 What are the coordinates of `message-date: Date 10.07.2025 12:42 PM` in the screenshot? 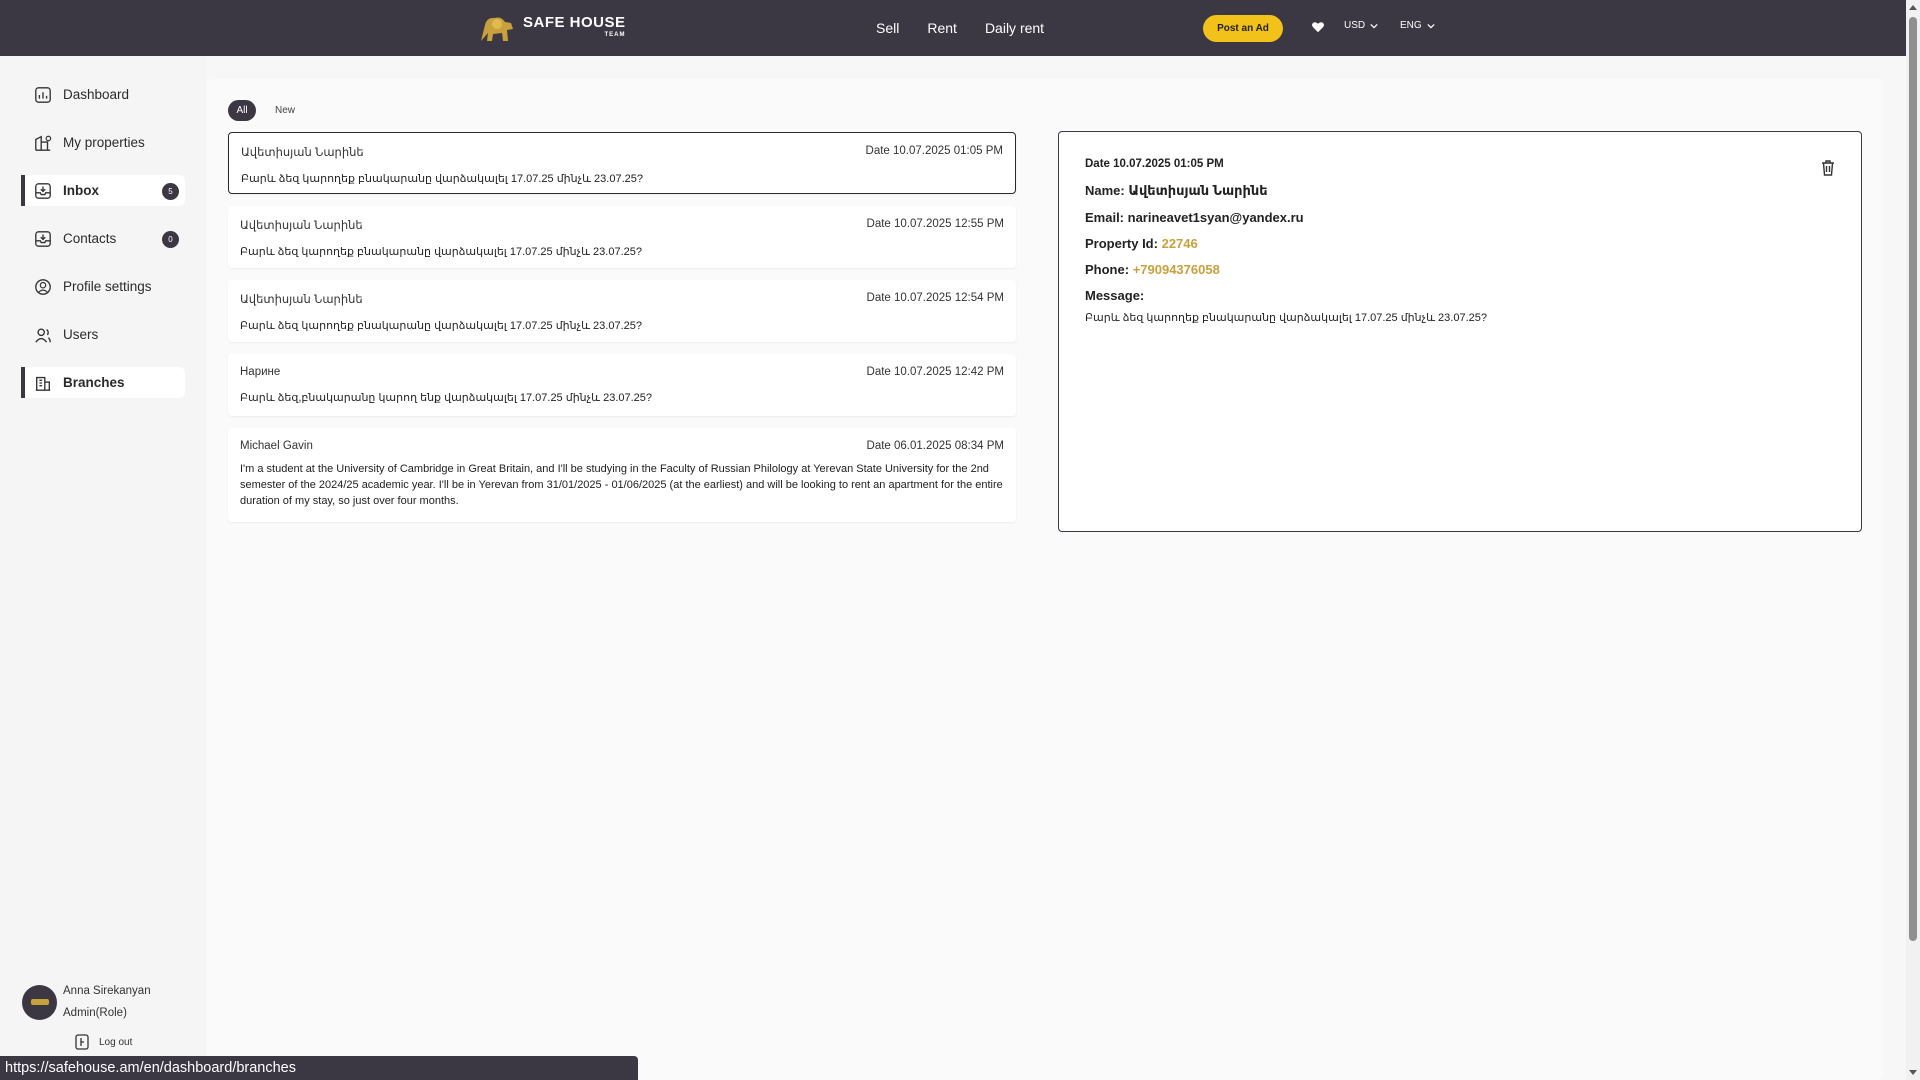 It's located at (935, 372).